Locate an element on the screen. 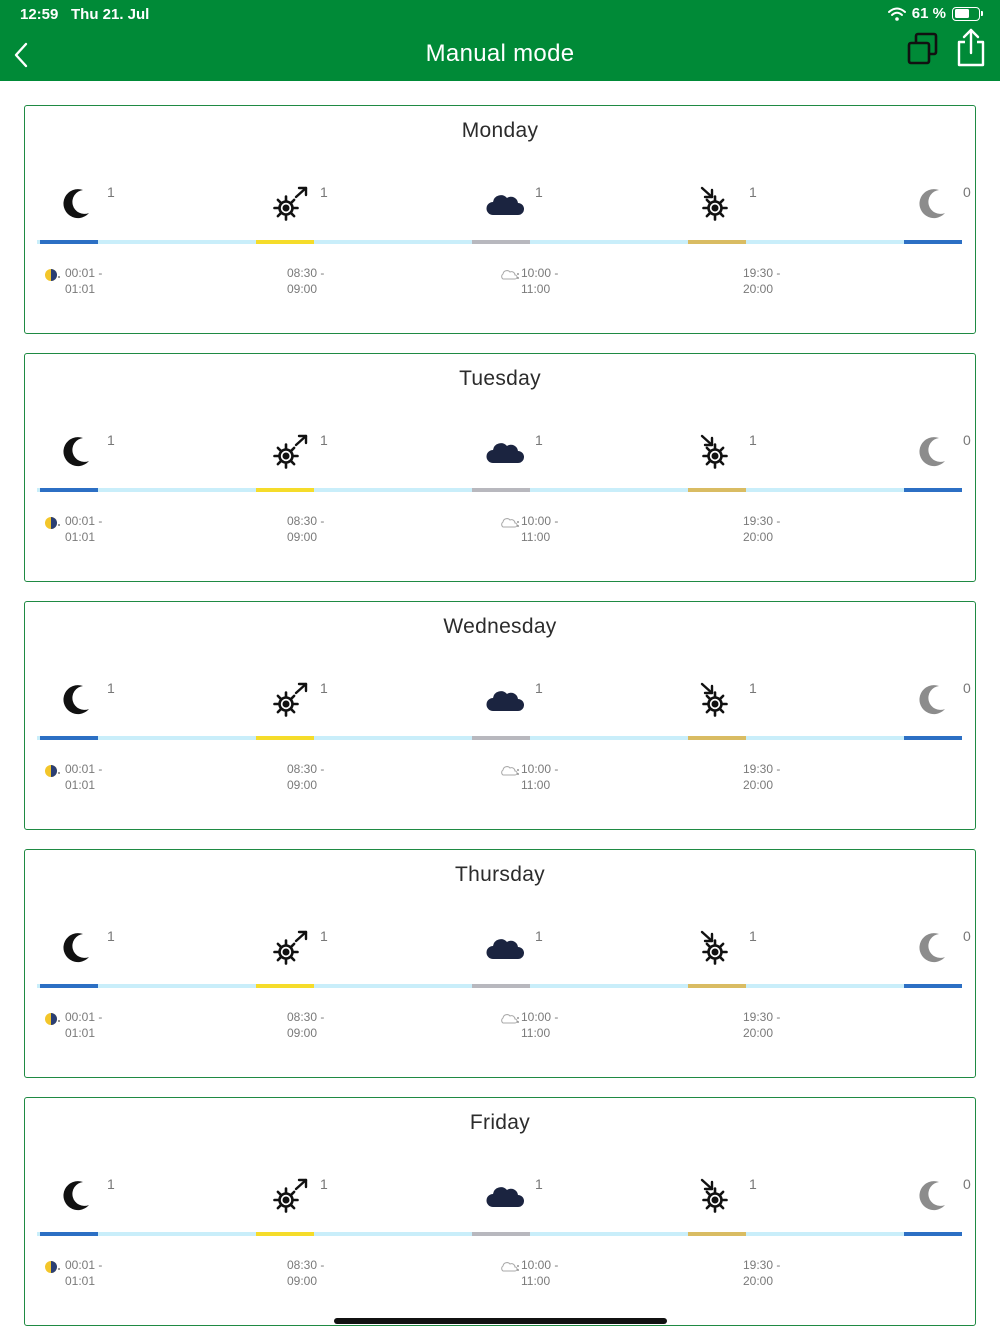  time-end: 11:00 is located at coordinates (536, 537).